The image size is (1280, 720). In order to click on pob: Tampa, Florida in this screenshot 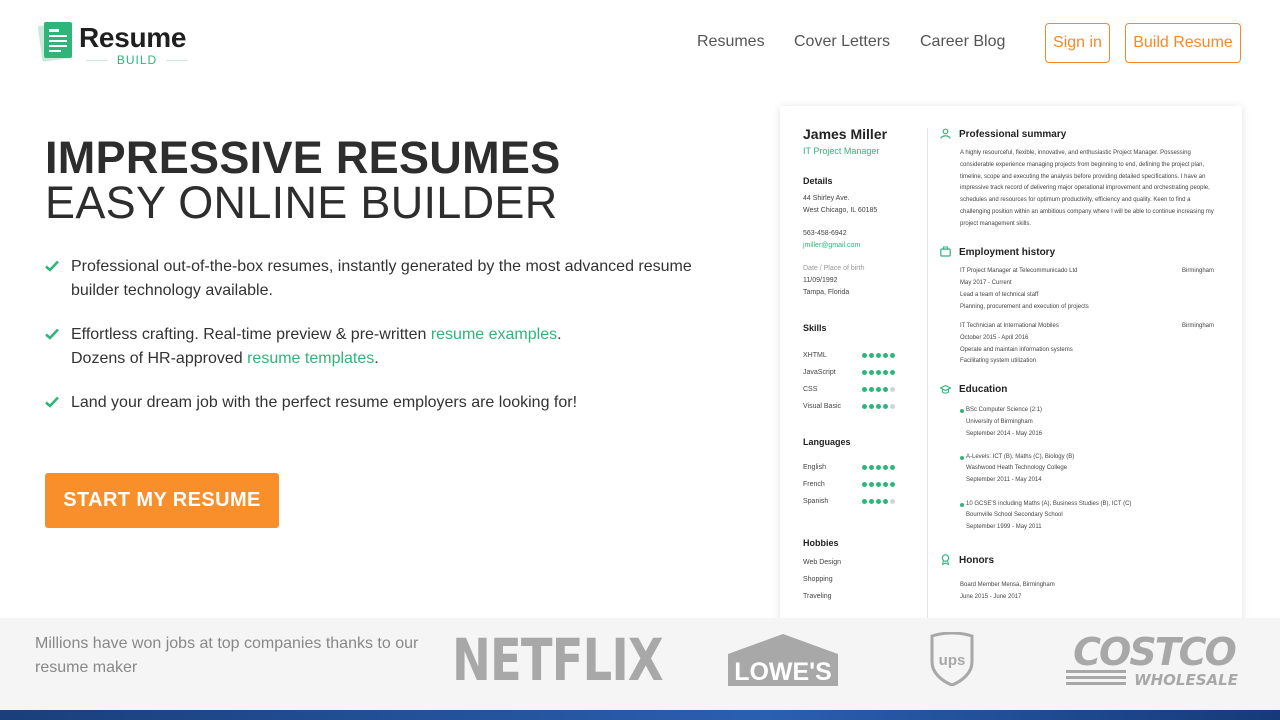, I will do `click(826, 292)`.